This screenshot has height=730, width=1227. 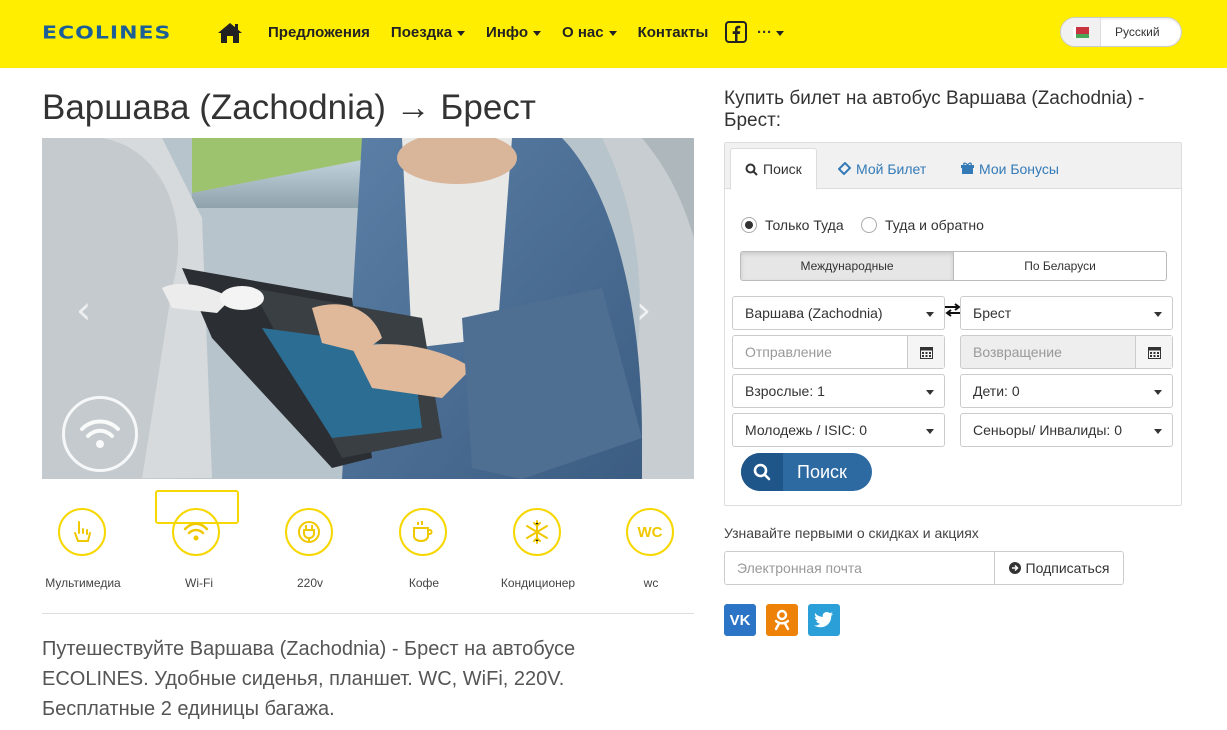 I want to click on radio-label: Туда и обратно, so click(x=934, y=225).